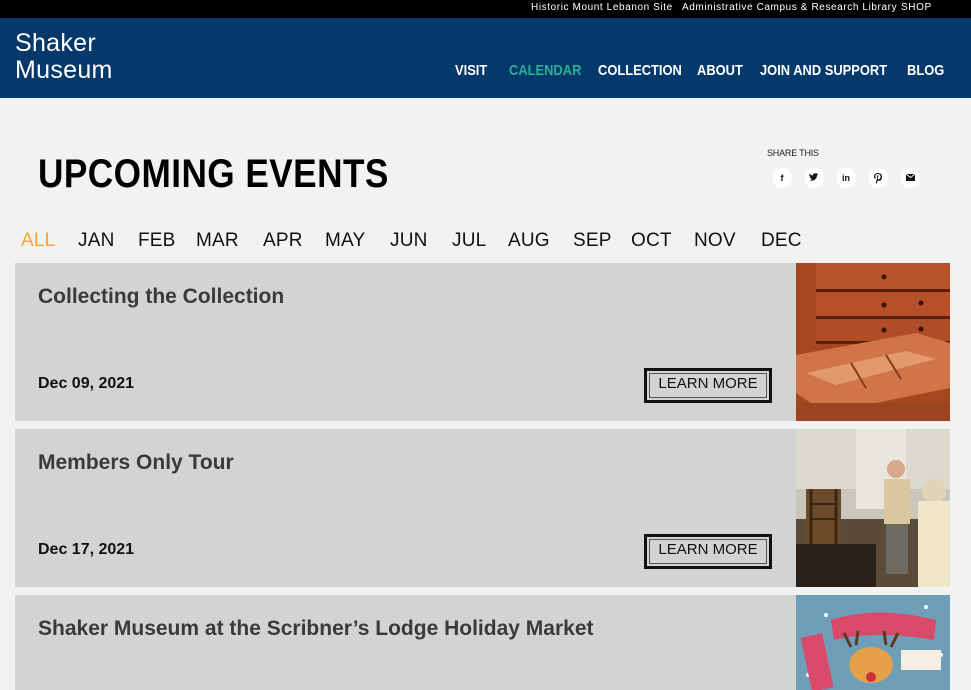 This screenshot has width=971, height=690. What do you see at coordinates (873, 508) in the screenshot?
I see `event-image-tour` at bounding box center [873, 508].